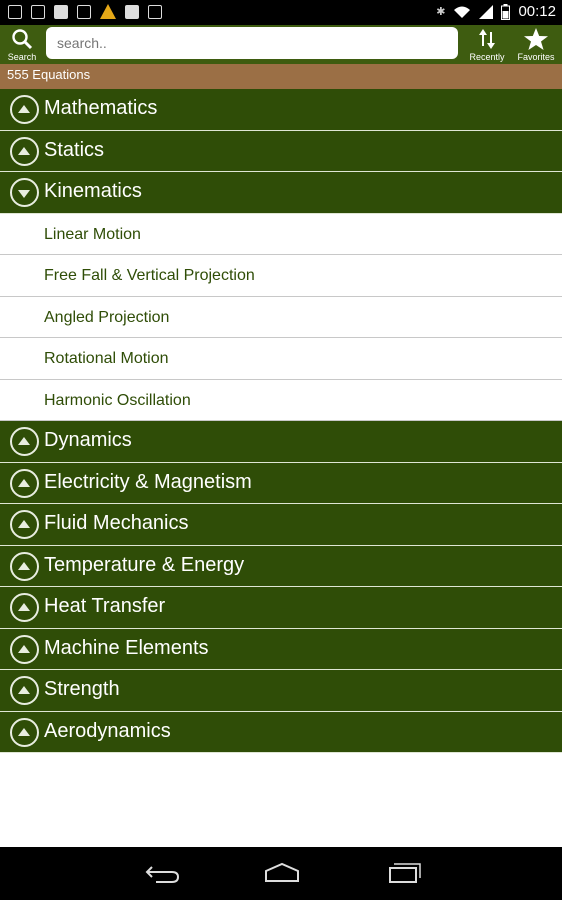  Describe the element at coordinates (148, 481) in the screenshot. I see `category-label: Electricity & Magnetism` at that location.